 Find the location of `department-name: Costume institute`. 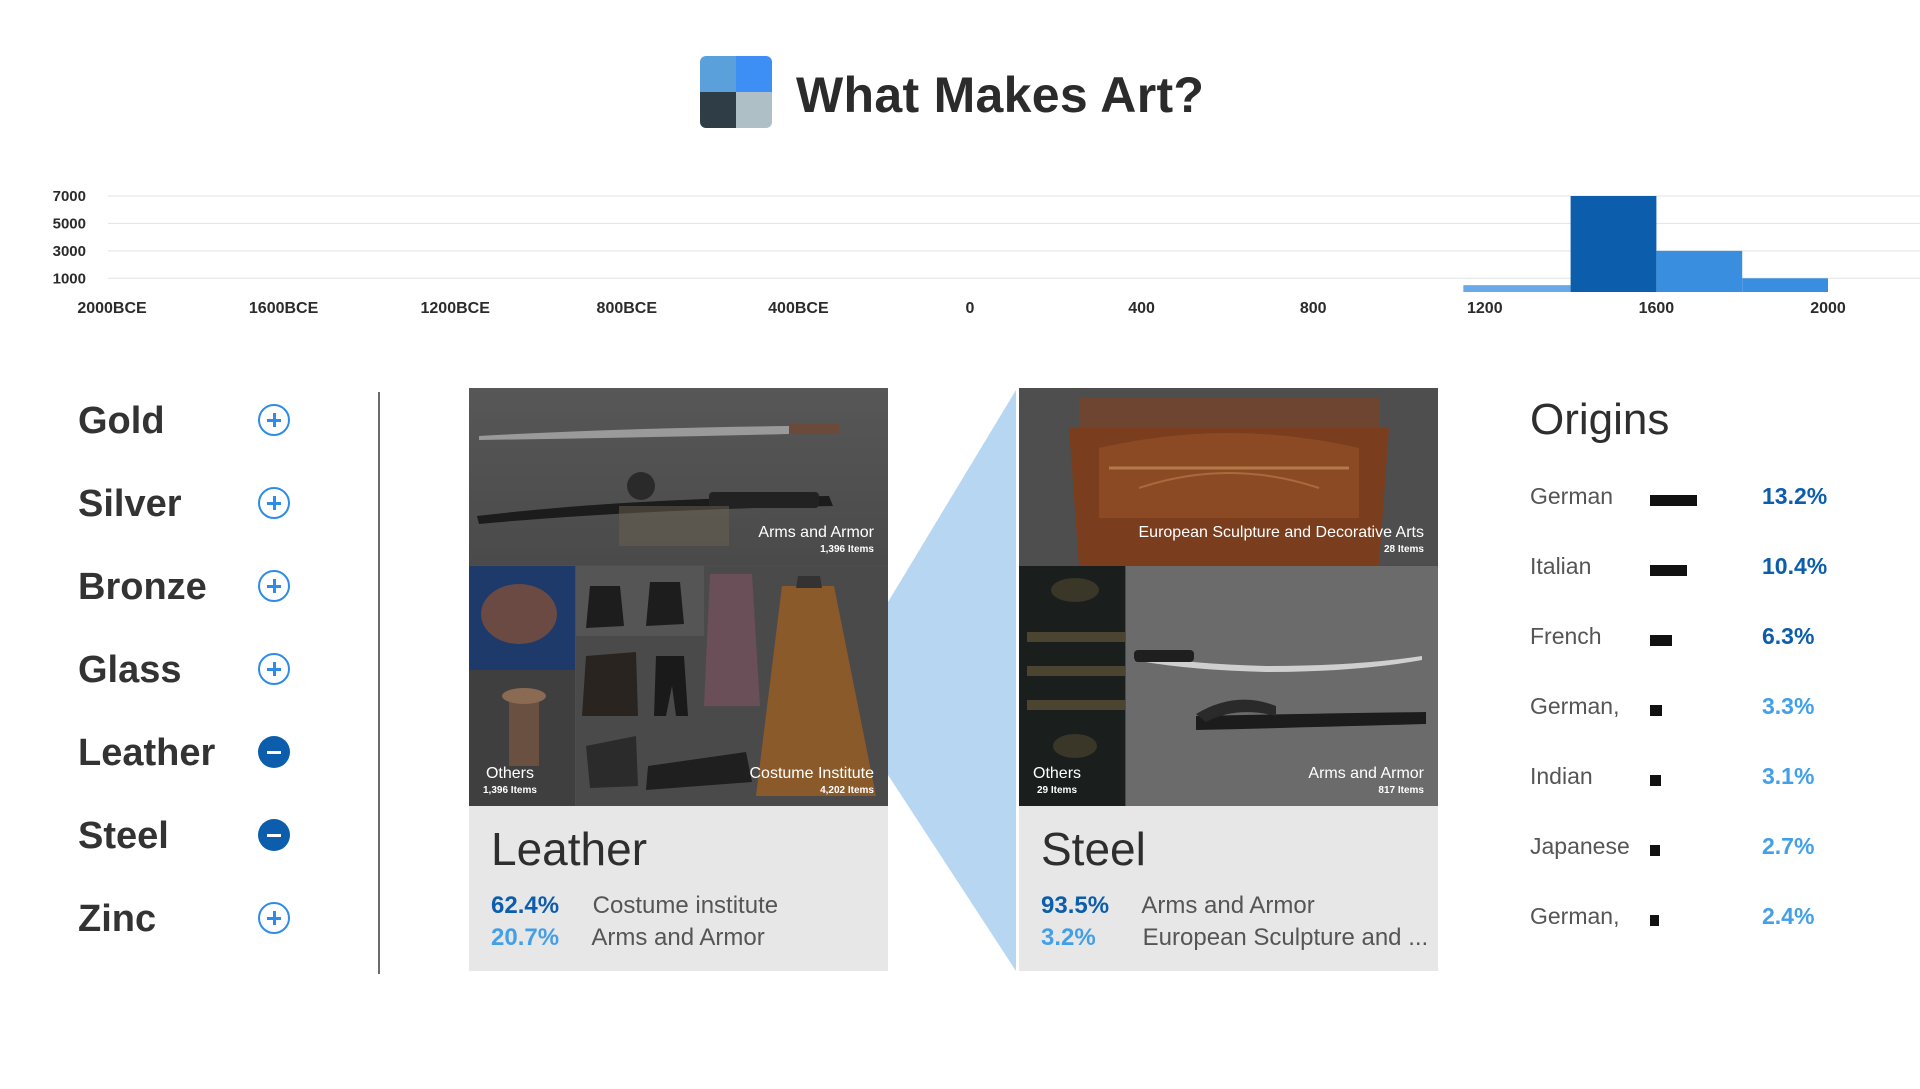

department-name: Costume institute is located at coordinates (685, 905).